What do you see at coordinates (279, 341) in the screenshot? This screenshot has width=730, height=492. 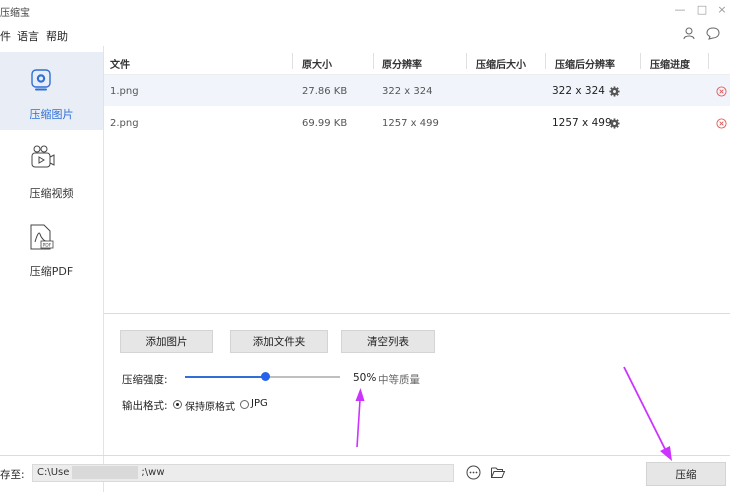 I see `add-folder-button: 添加文件夹` at bounding box center [279, 341].